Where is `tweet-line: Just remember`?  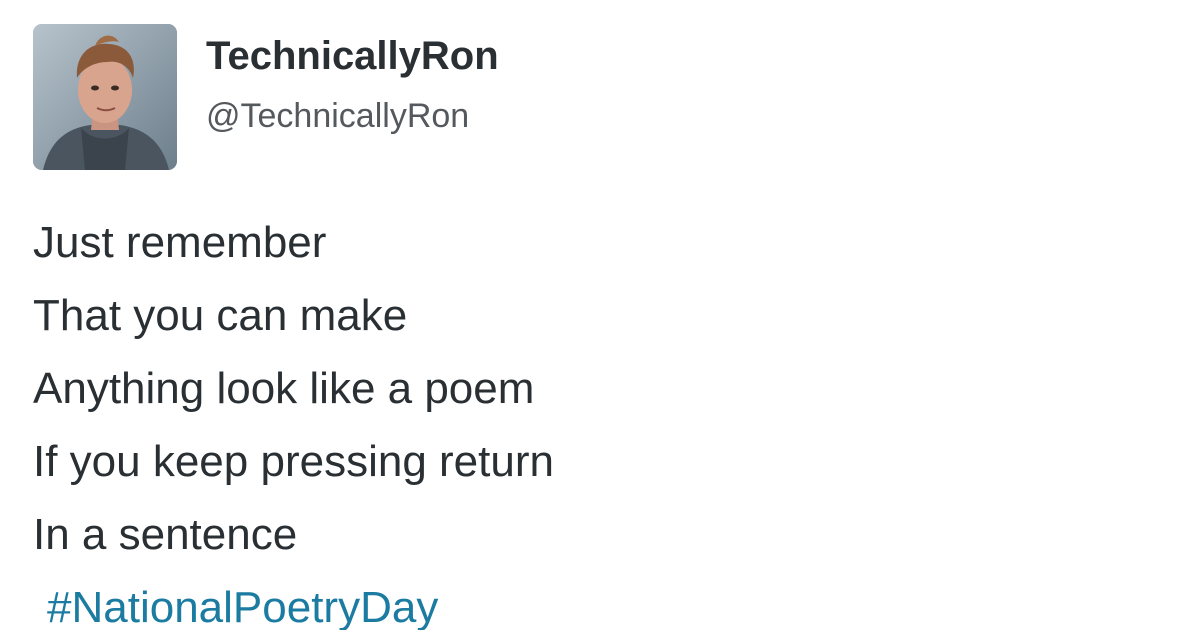
tweet-line: Just remember is located at coordinates (180, 242).